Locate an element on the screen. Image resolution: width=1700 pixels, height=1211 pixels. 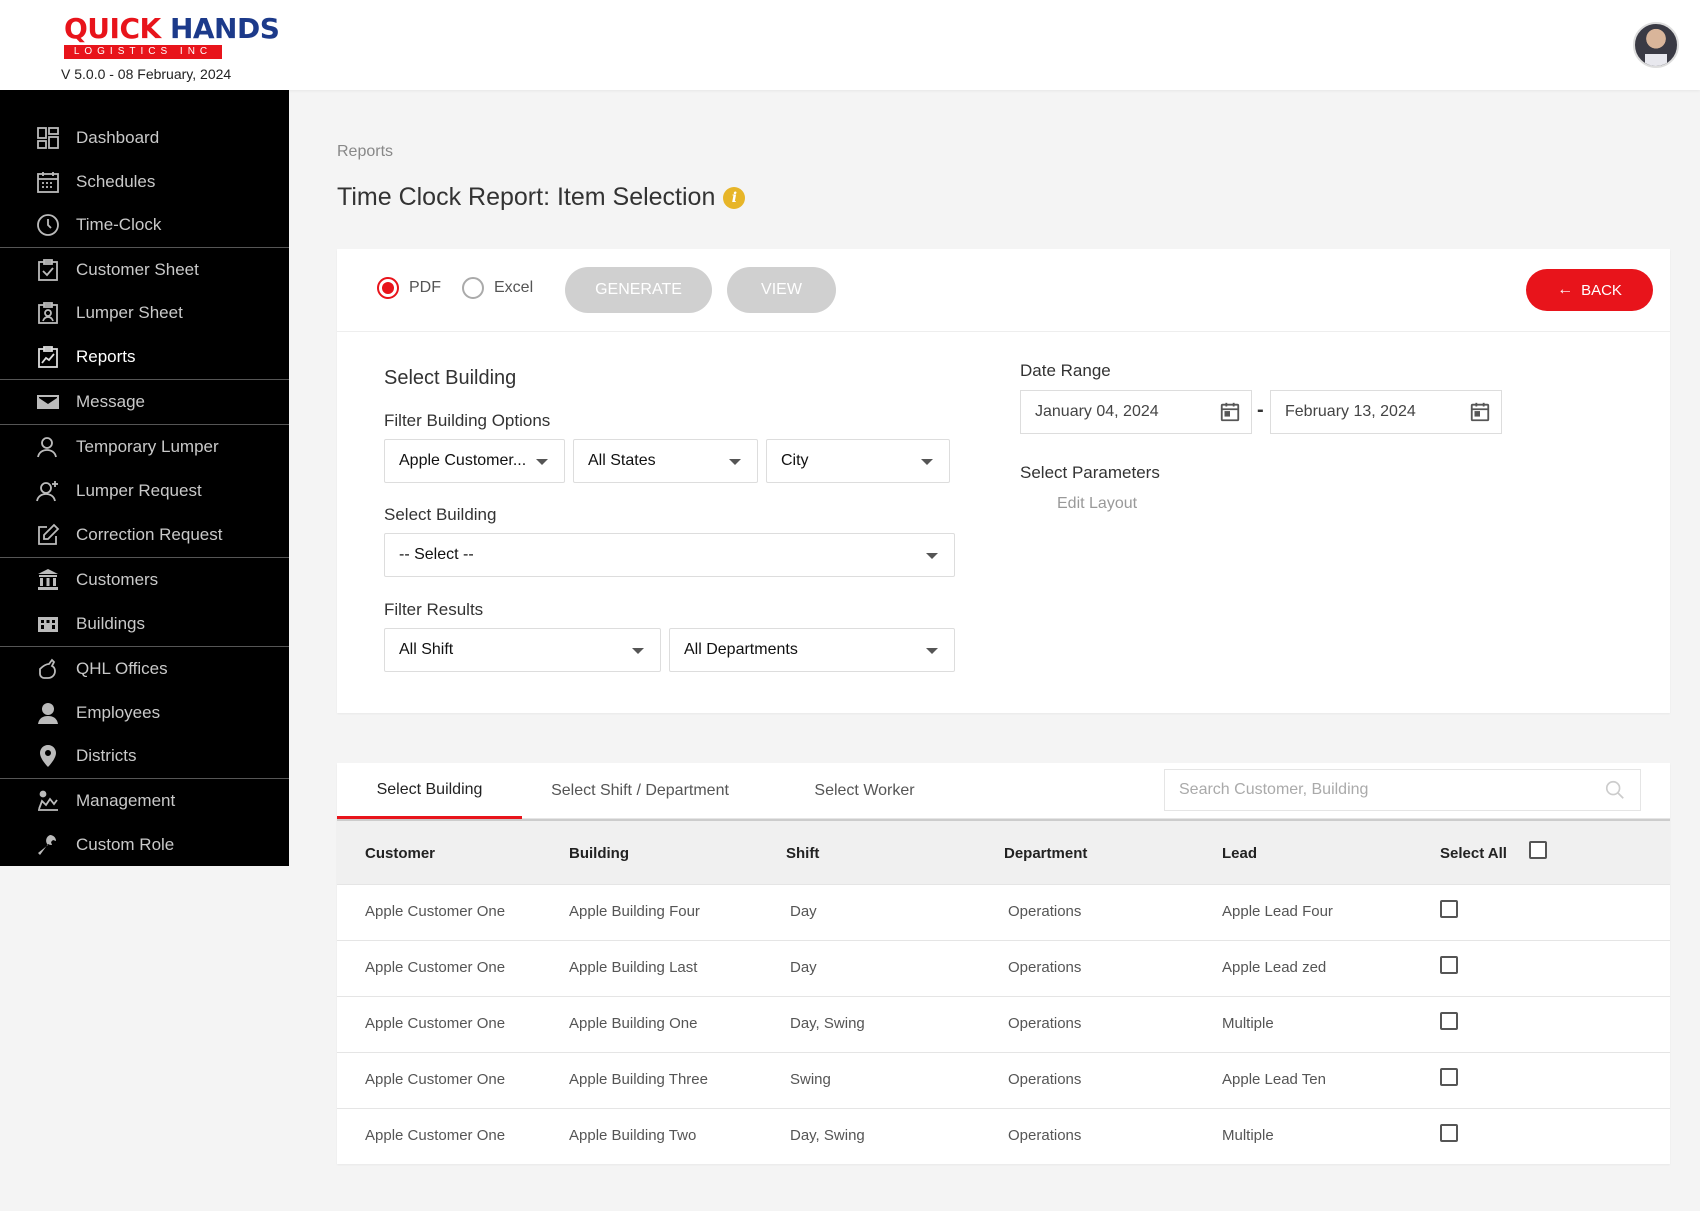
sidebar-item-lumper-sheet: Lumper Sheet is located at coordinates (144, 313).